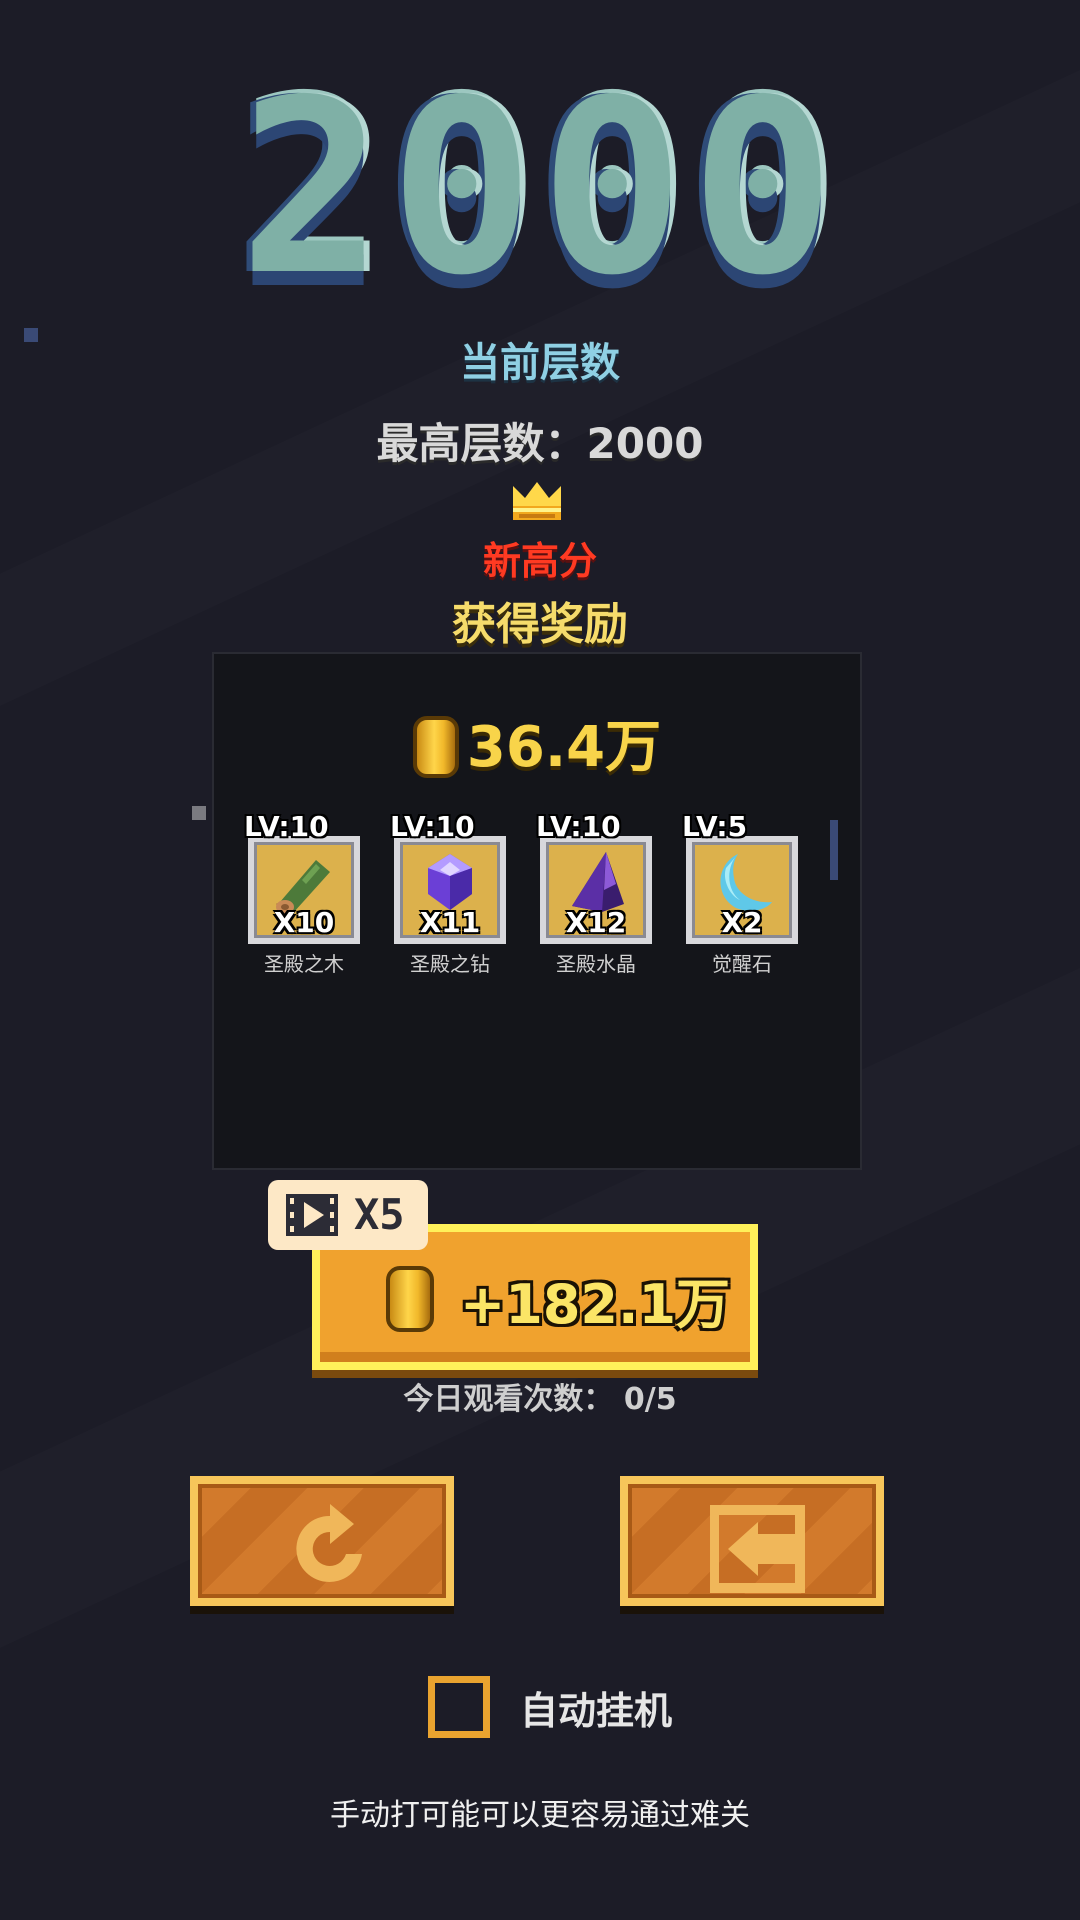 This screenshot has width=1080, height=1920. I want to click on best-floor-label: 最高层数：2000, so click(540, 443).